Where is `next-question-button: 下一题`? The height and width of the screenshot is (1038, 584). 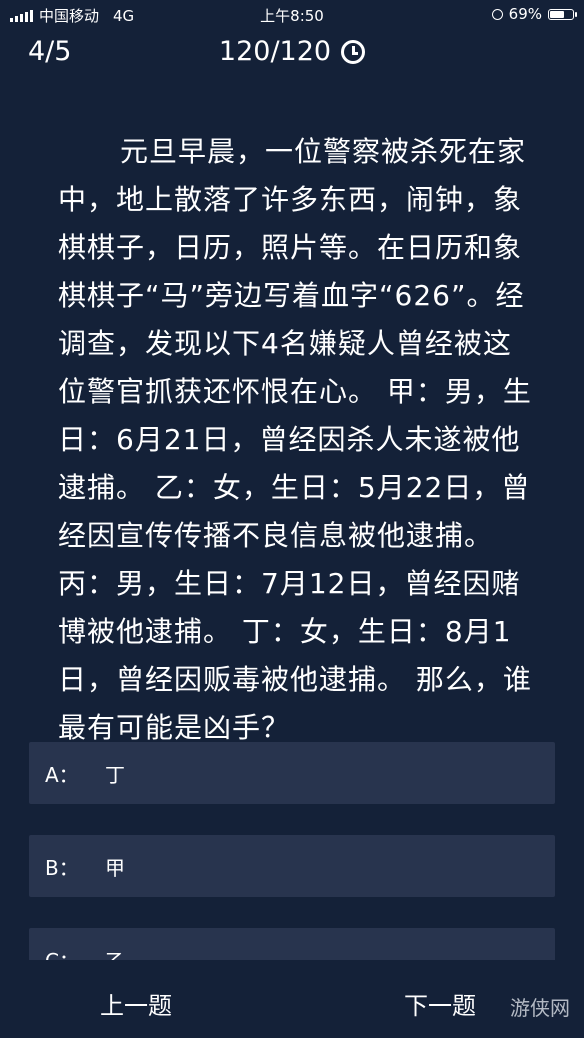 next-question-button: 下一题 is located at coordinates (440, 1003).